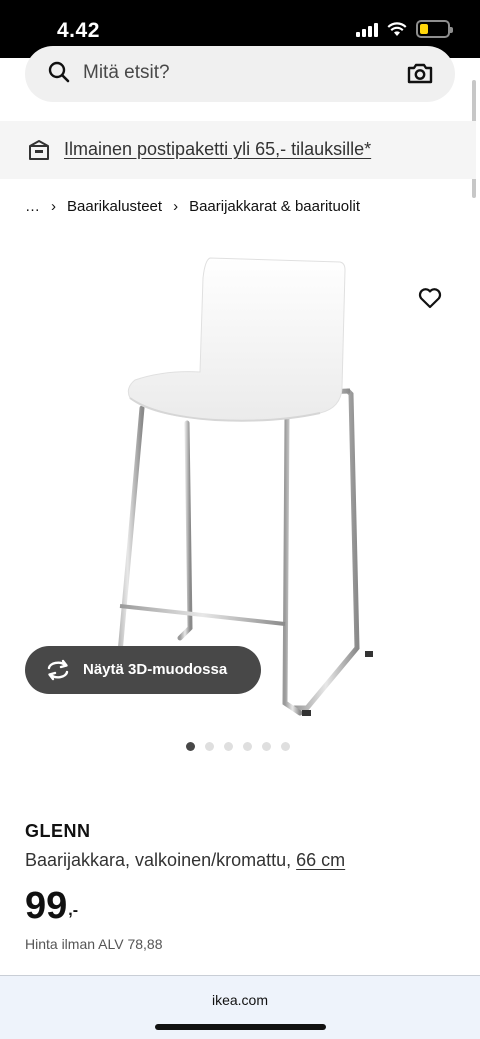 This screenshot has width=480, height=1039. What do you see at coordinates (240, 1000) in the screenshot?
I see `address-bar: ikea.com` at bounding box center [240, 1000].